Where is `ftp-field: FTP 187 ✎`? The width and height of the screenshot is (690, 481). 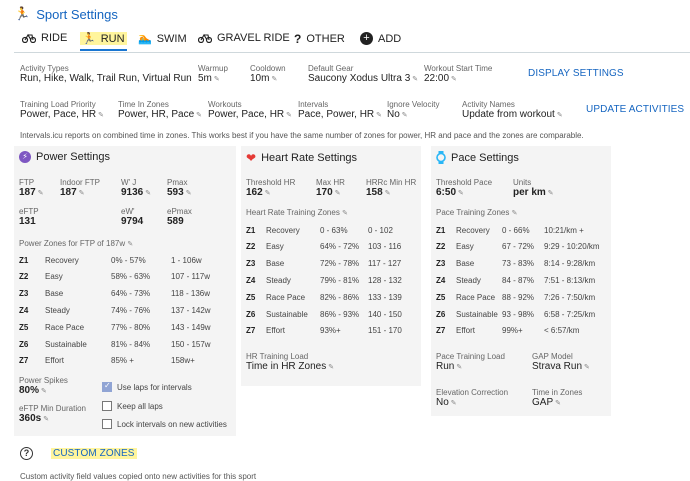
ftp-field: FTP 187 ✎ is located at coordinates (31, 188).